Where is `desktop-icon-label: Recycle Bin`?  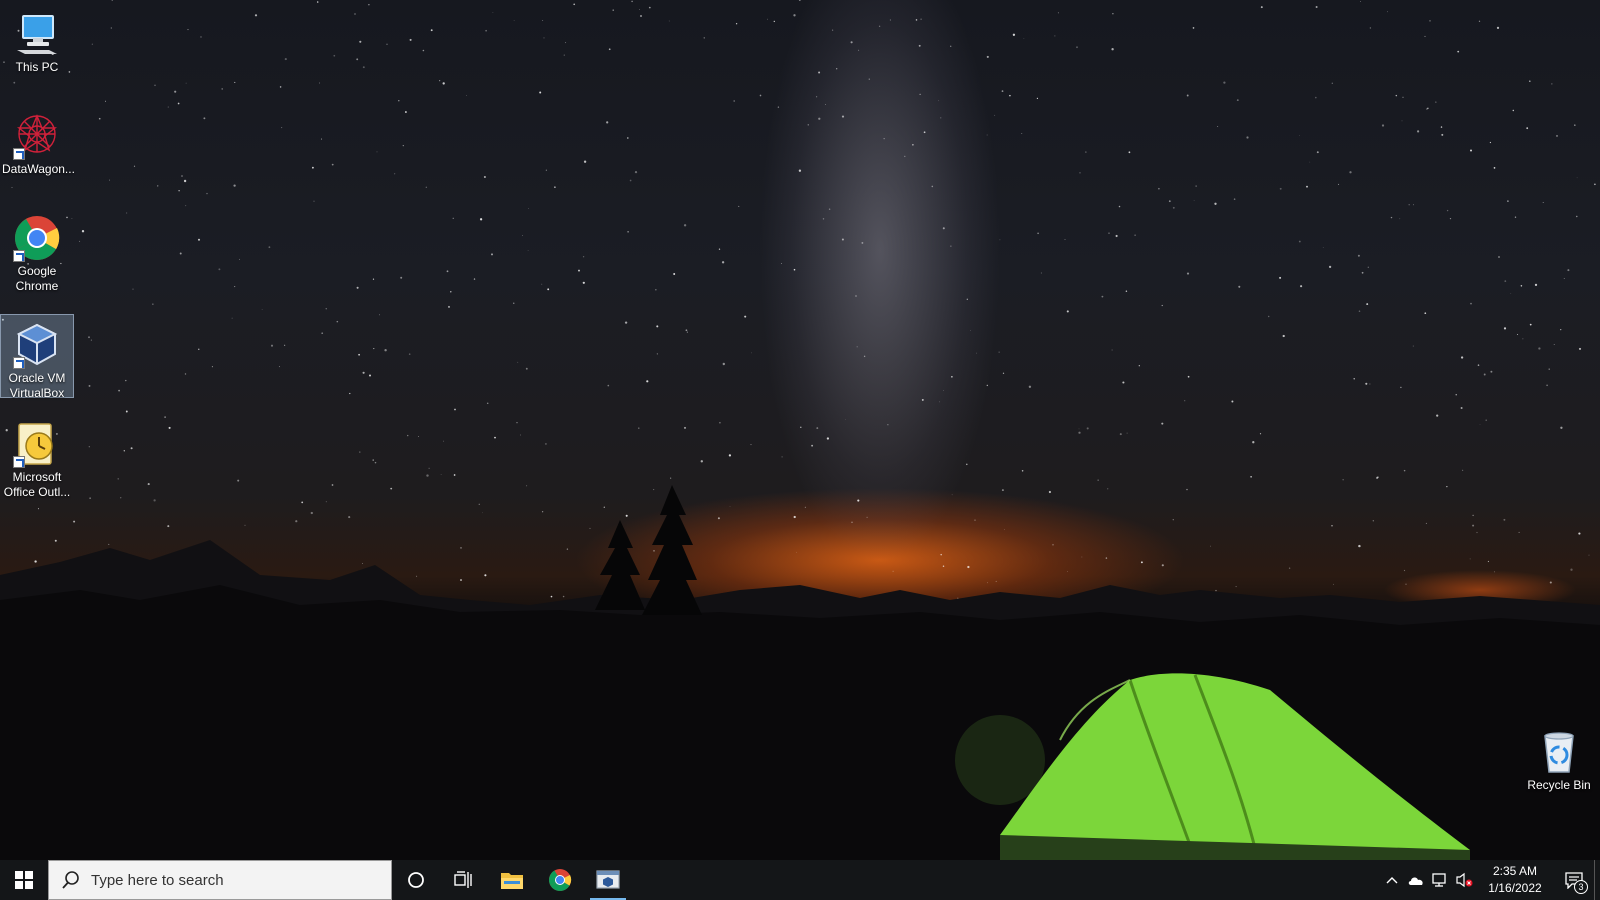
desktop-icon-label: Recycle Bin is located at coordinates (1559, 785).